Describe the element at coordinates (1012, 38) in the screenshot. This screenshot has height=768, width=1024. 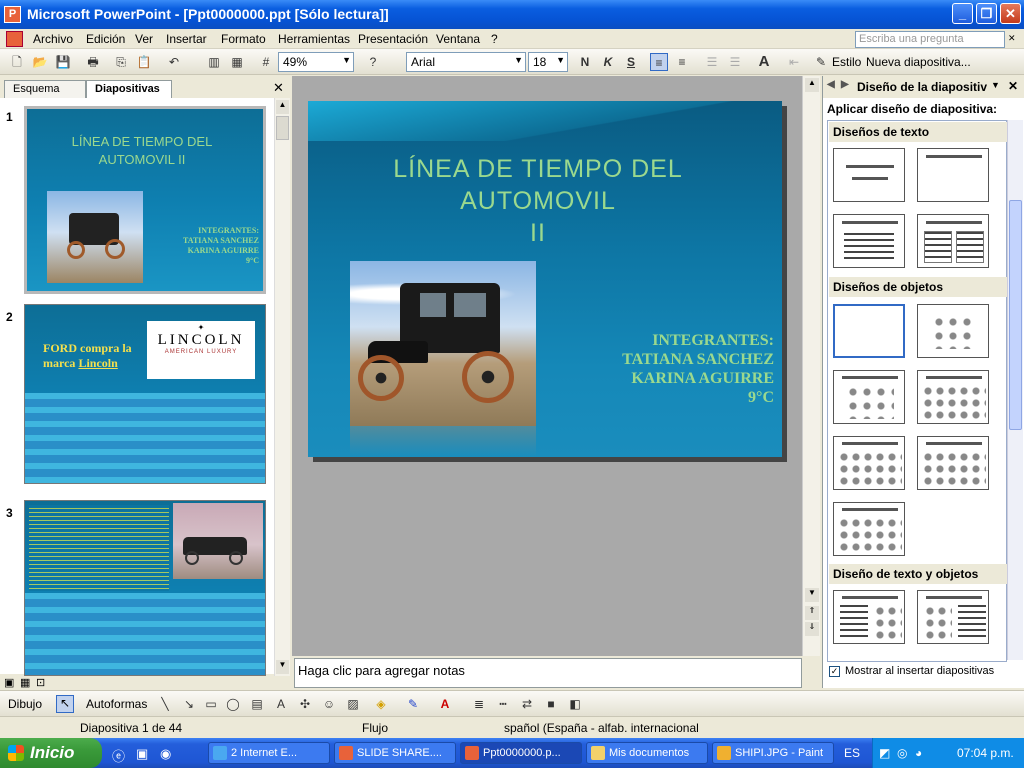
I see `close-document-icon: ✕` at that location.